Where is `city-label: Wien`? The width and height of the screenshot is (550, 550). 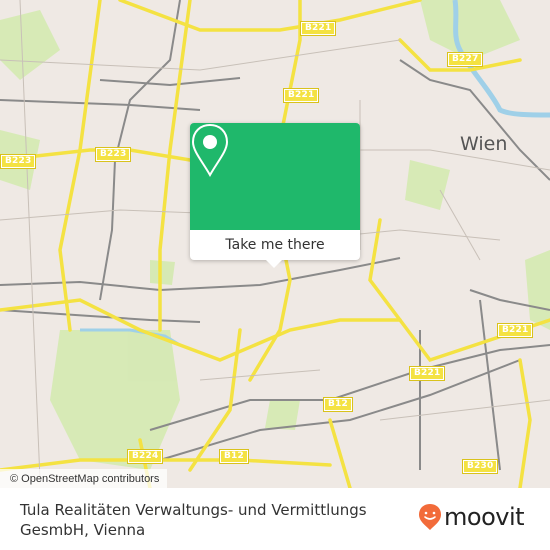
city-label: Wien is located at coordinates (484, 144).